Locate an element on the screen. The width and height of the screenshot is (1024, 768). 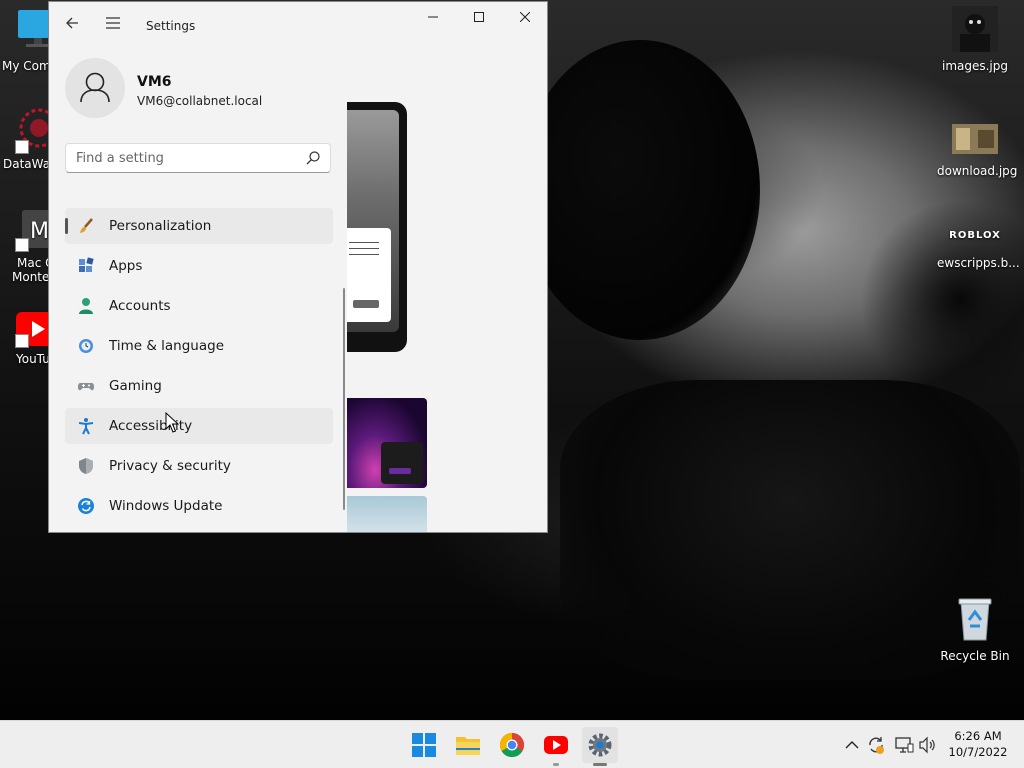
nav-item-label: Privacy & security is located at coordinates (170, 466).